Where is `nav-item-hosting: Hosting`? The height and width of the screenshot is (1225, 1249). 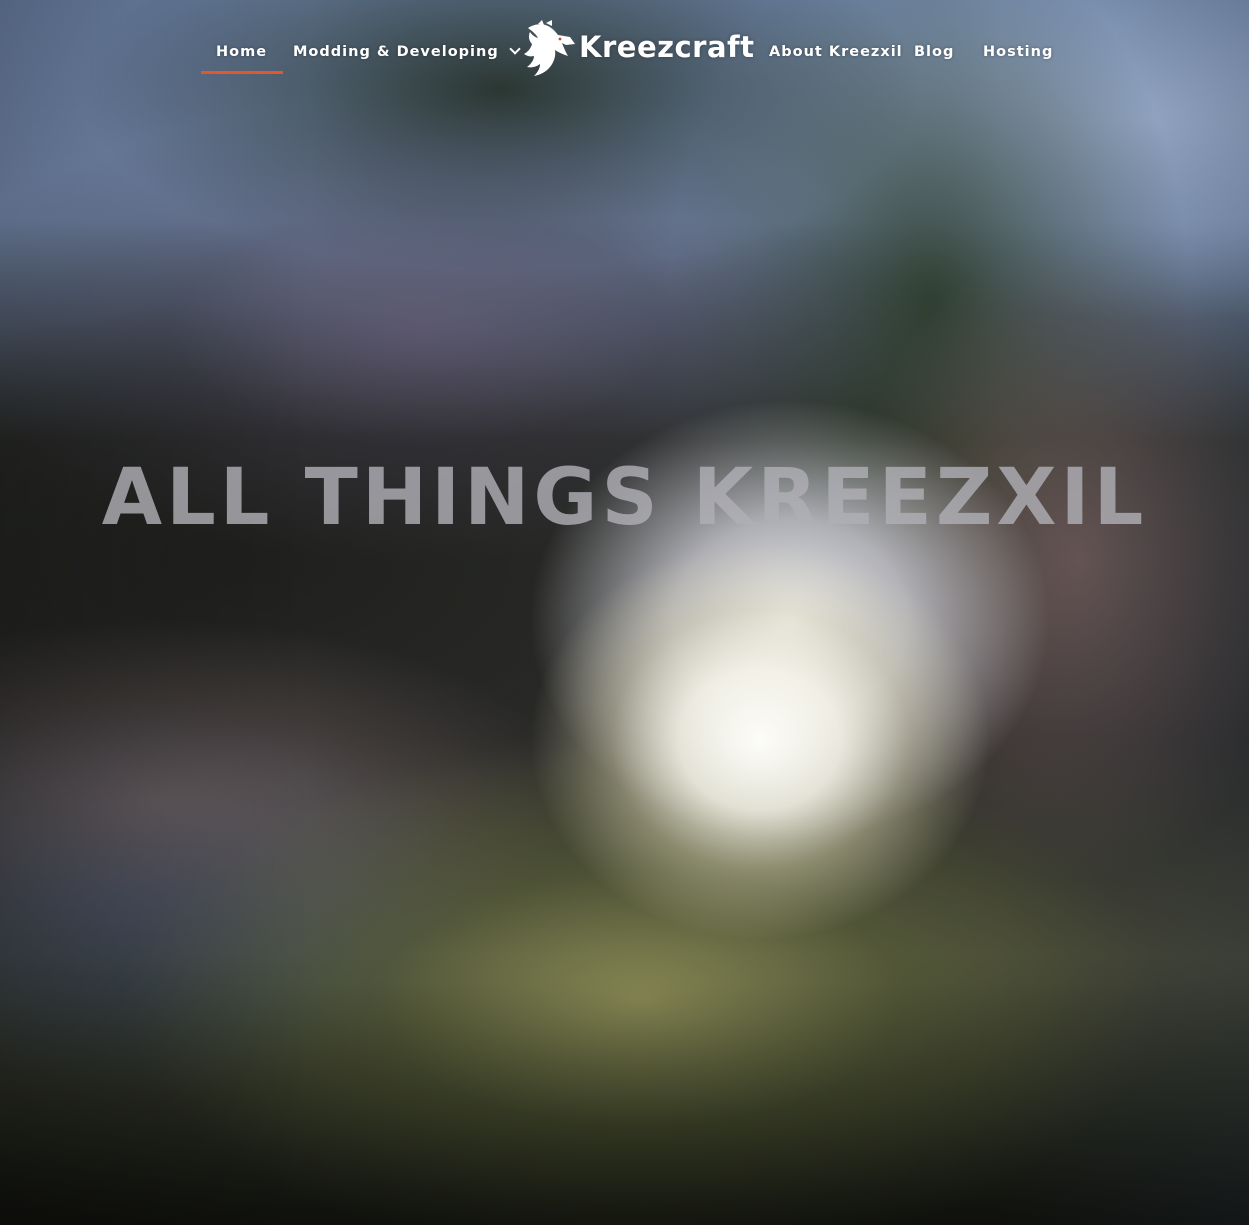 nav-item-hosting: Hosting is located at coordinates (1018, 52).